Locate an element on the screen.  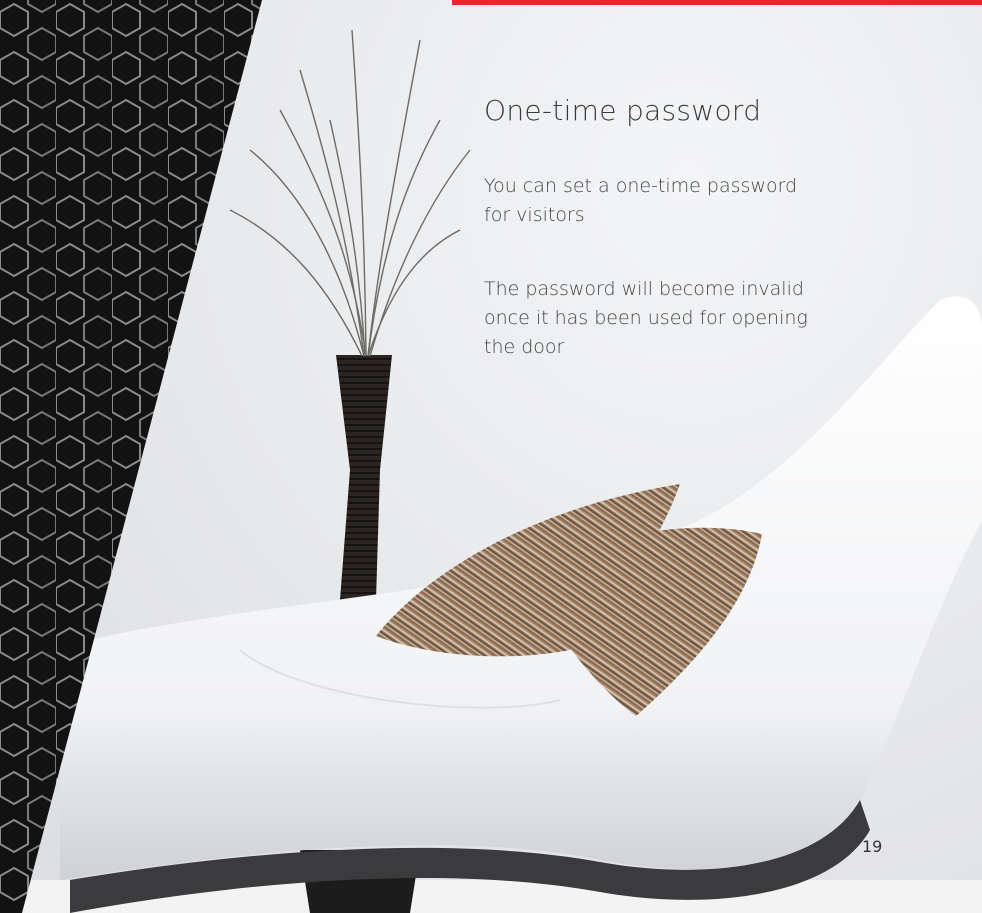
section-title: One-time password is located at coordinates (623, 110).